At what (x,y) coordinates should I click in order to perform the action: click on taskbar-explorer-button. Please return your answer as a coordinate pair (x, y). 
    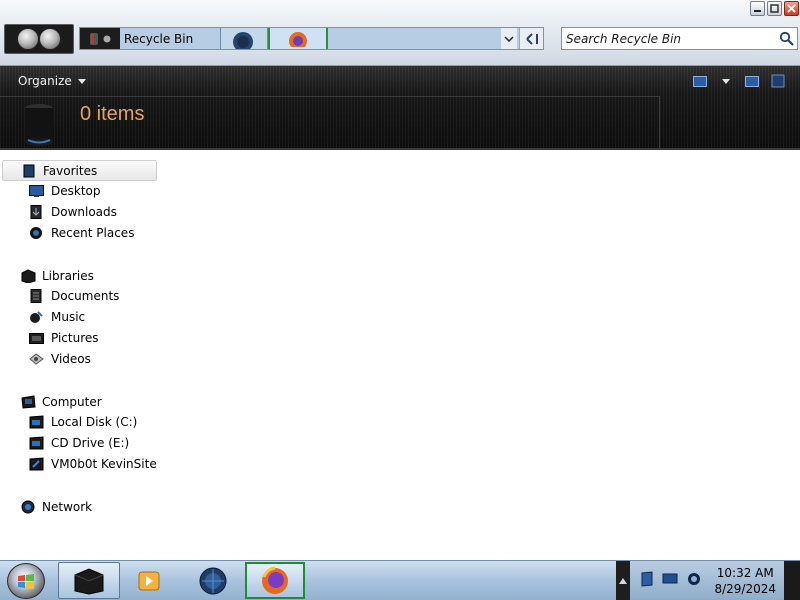
    Looking at the image, I should click on (89, 580).